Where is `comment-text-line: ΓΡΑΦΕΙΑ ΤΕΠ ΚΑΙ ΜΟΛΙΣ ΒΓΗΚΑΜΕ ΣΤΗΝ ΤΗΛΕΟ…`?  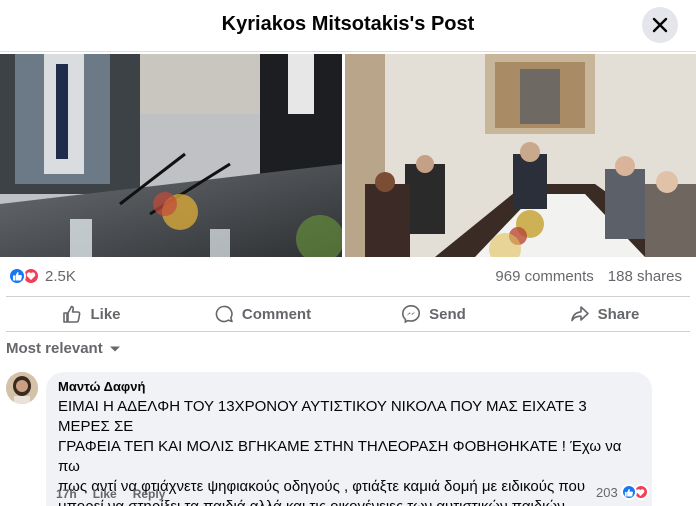 comment-text-line: ΓΡΑΦΕΙΑ ΤΕΠ ΚΑΙ ΜΟΛΙΣ ΒΓΗΚΑΜΕ ΣΤΗΝ ΤΗΛΕΟ… is located at coordinates (340, 456).